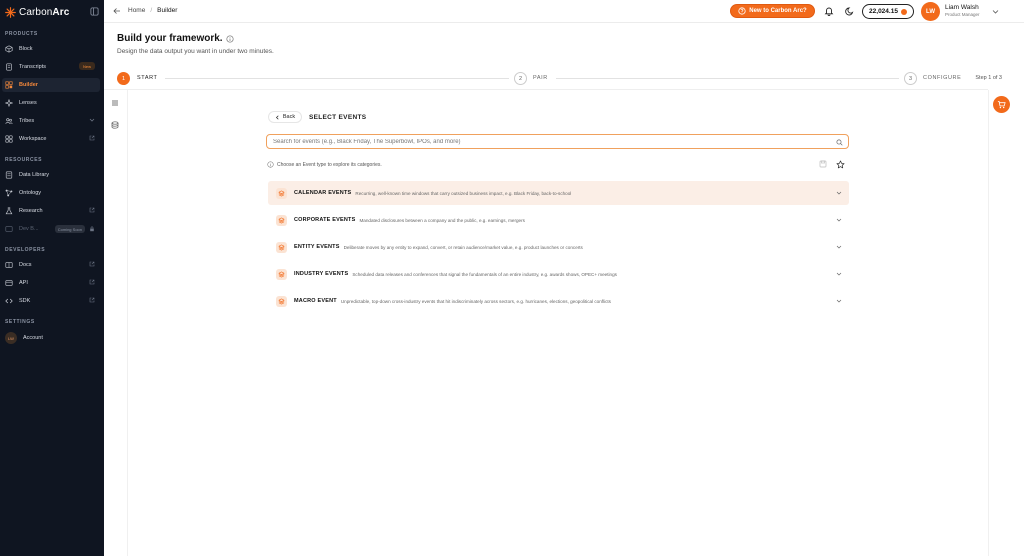 The width and height of the screenshot is (1024, 556). I want to click on brand: CarbonArc, so click(52, 12).